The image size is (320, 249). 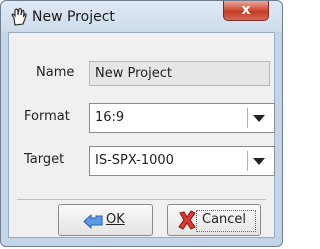 What do you see at coordinates (141, 199) in the screenshot?
I see `button-separator` at bounding box center [141, 199].